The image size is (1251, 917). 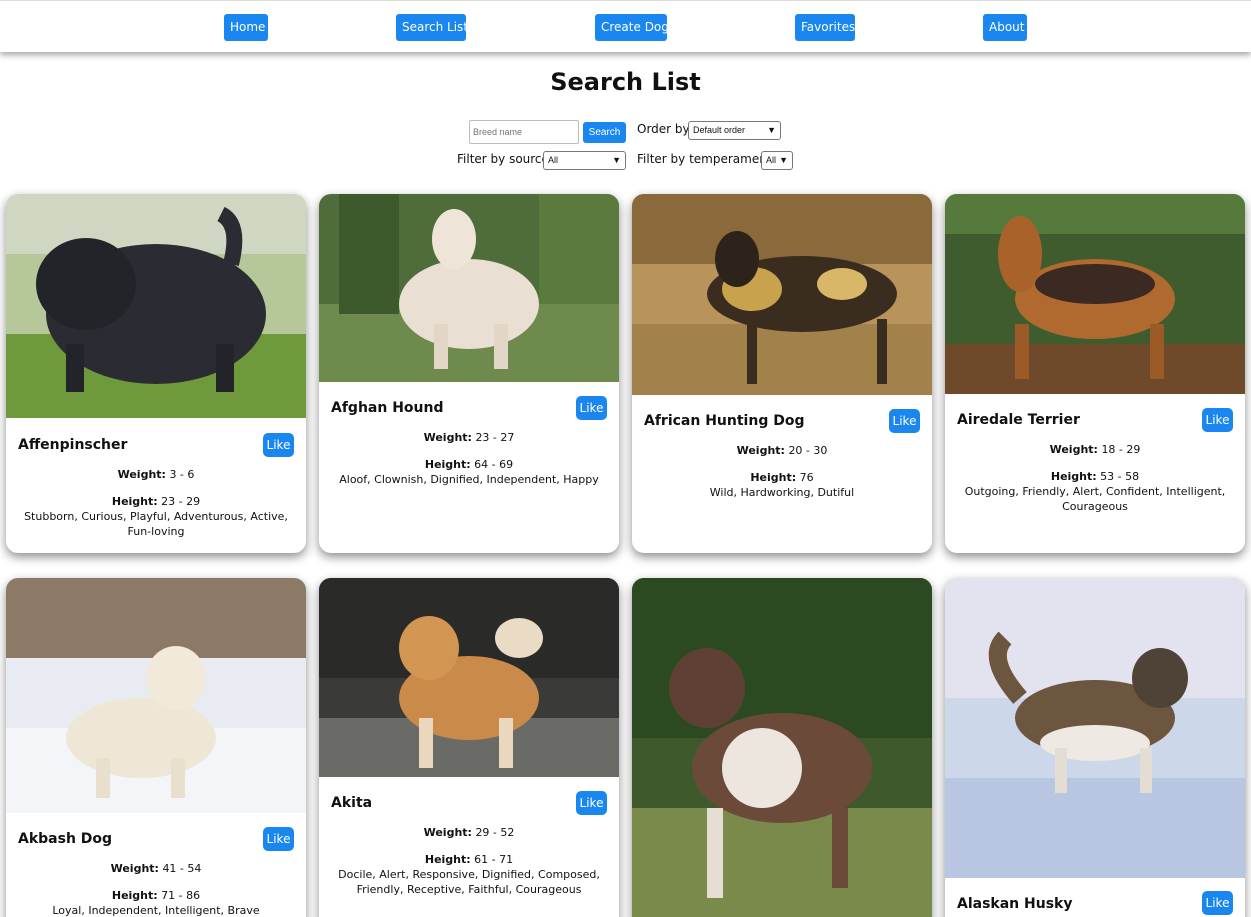 What do you see at coordinates (1120, 476) in the screenshot?
I see `height-value: 53 - 58` at bounding box center [1120, 476].